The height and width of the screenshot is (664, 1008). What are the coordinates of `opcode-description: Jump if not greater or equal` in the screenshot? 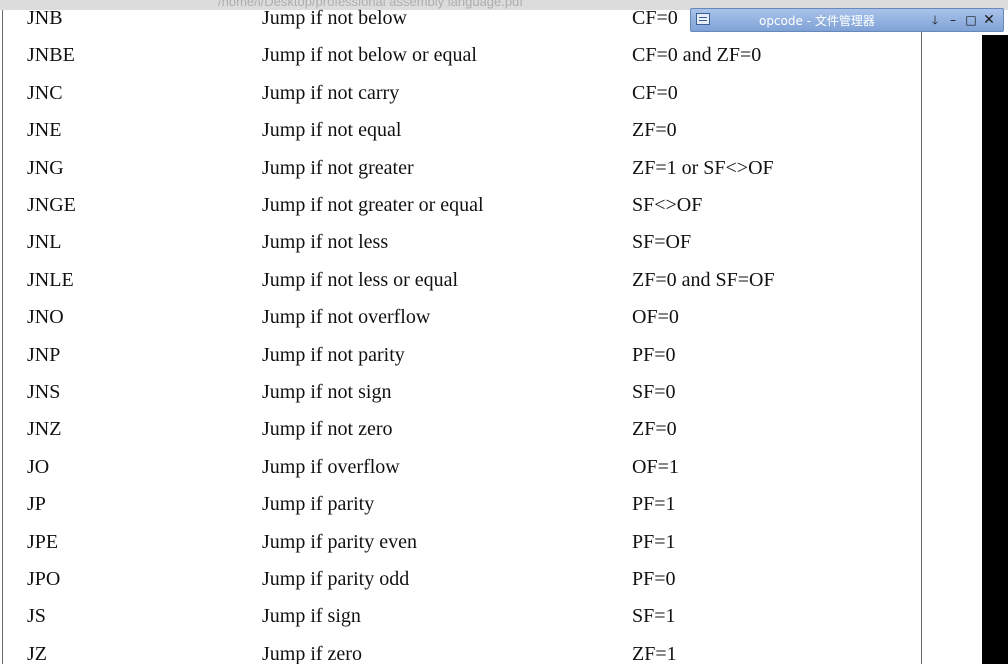 It's located at (373, 205).